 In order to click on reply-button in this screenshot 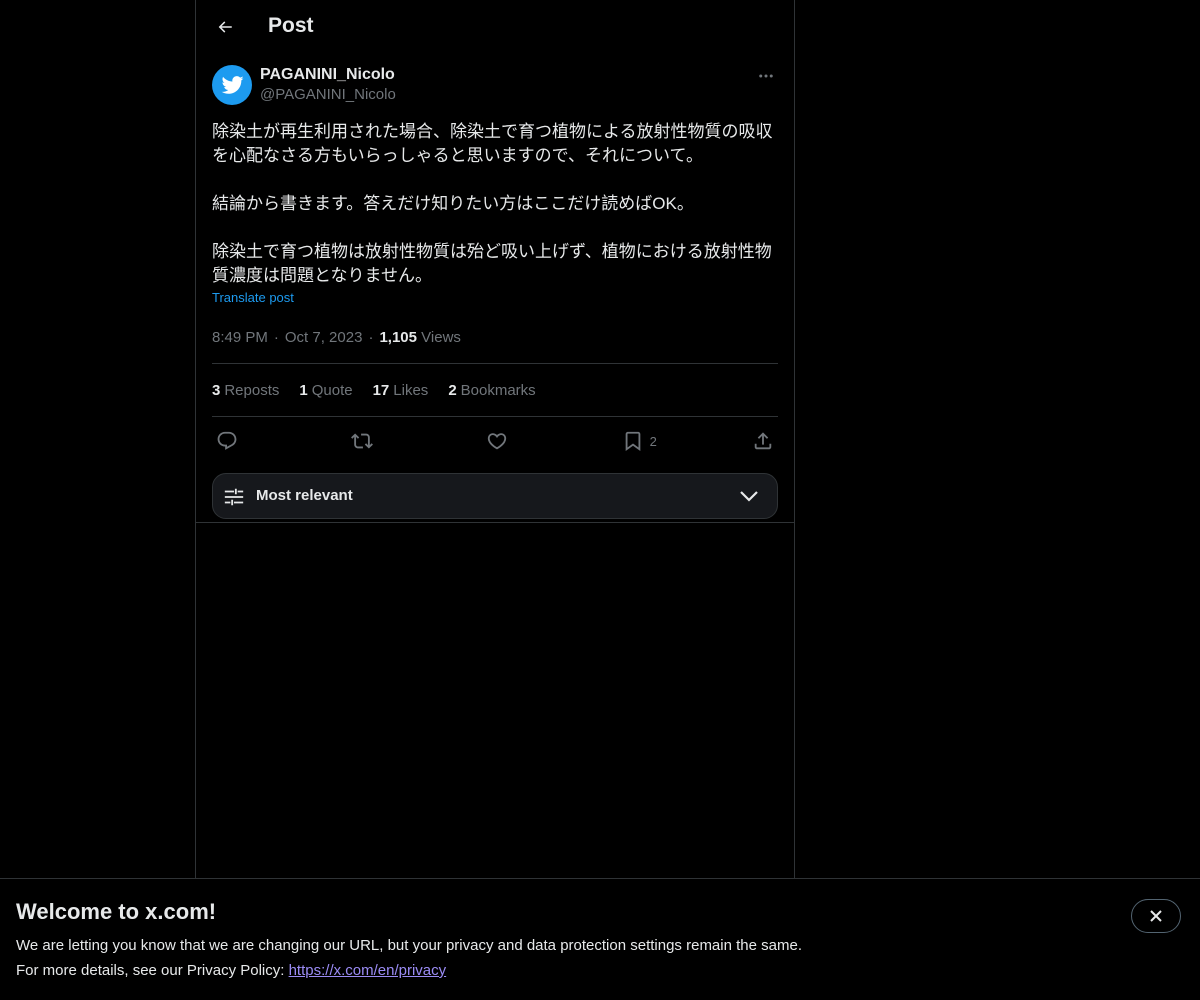, I will do `click(236, 441)`.